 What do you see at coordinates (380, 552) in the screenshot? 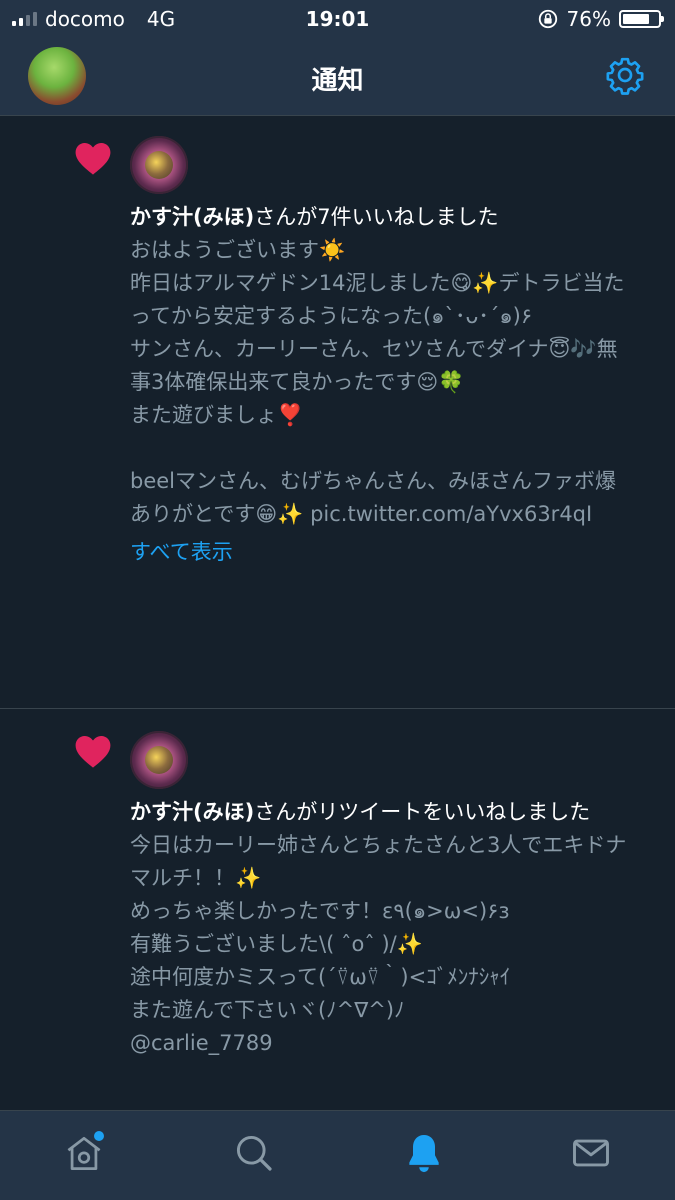
I see `show-all-link: すべて表示` at bounding box center [380, 552].